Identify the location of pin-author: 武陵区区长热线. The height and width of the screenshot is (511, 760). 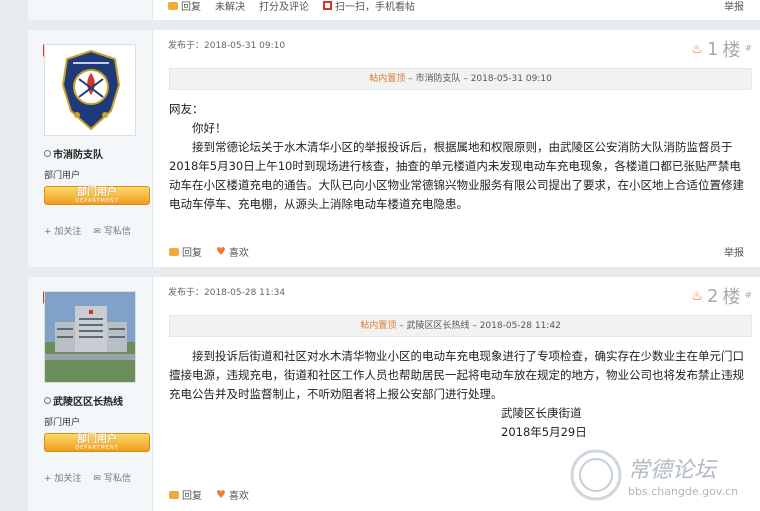
(437, 326).